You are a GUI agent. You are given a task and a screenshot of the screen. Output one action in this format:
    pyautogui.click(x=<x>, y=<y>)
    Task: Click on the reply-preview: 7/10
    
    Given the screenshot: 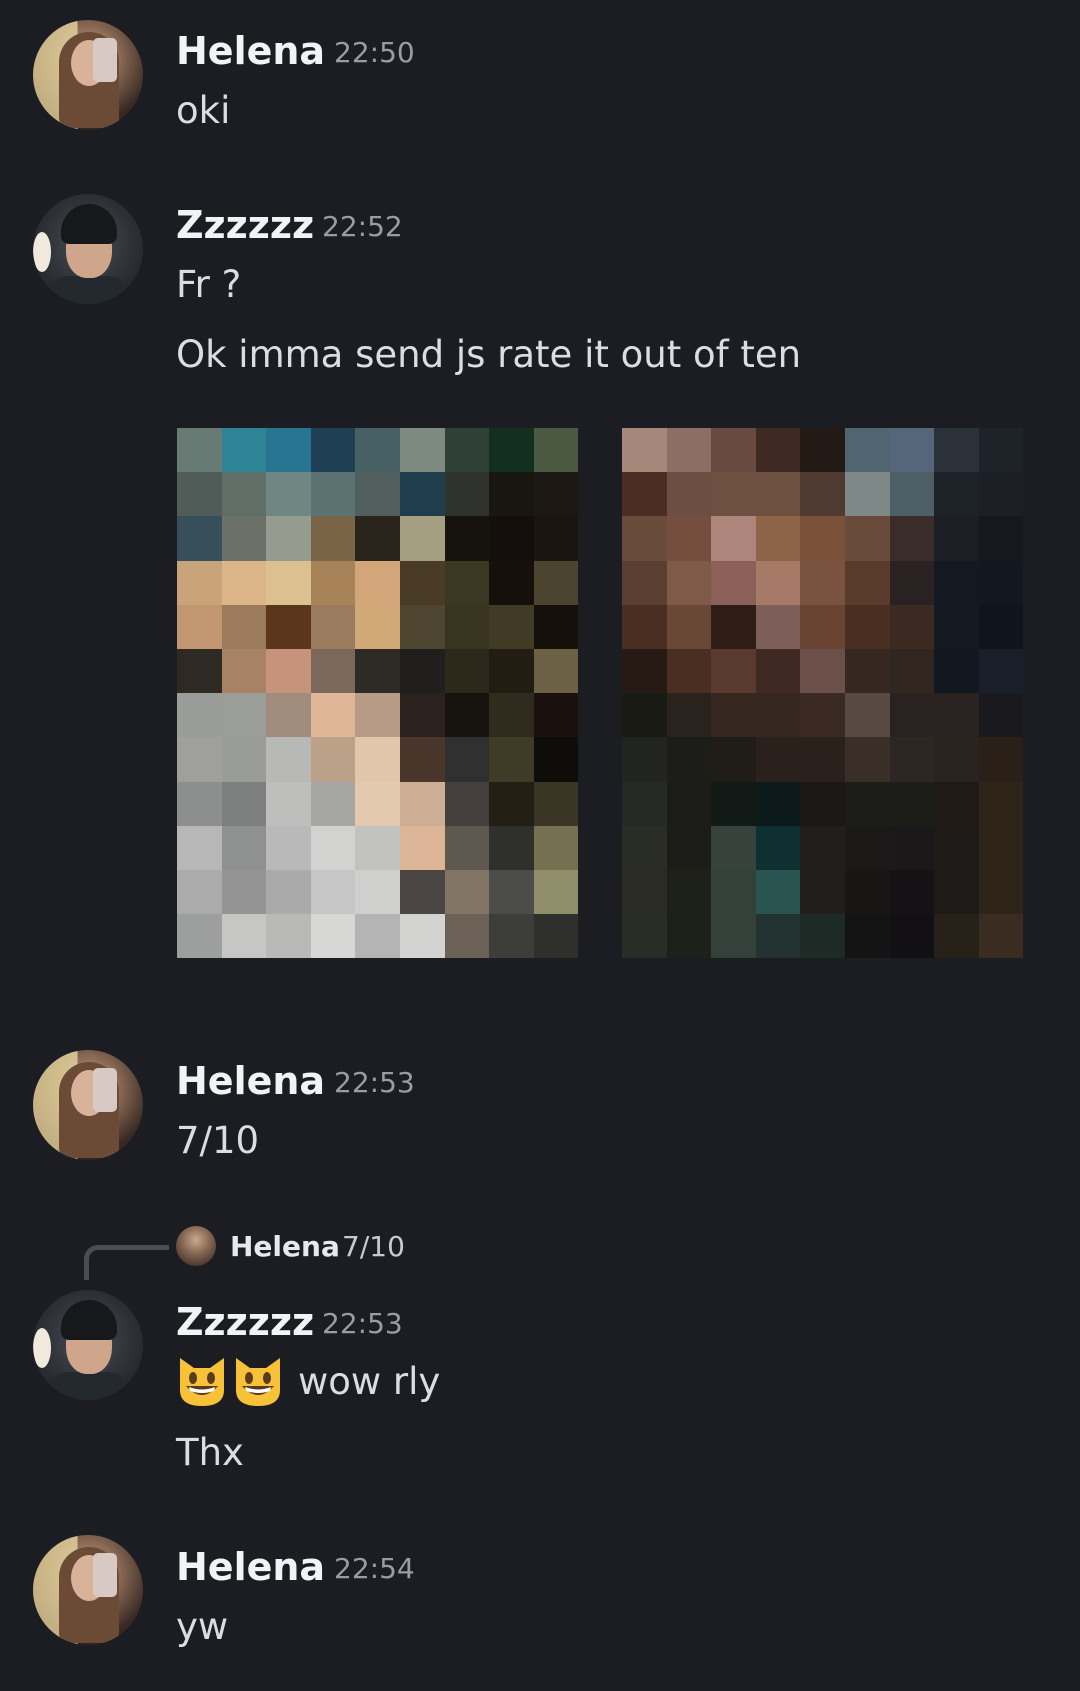 What is the action you would take?
    pyautogui.click(x=373, y=1247)
    